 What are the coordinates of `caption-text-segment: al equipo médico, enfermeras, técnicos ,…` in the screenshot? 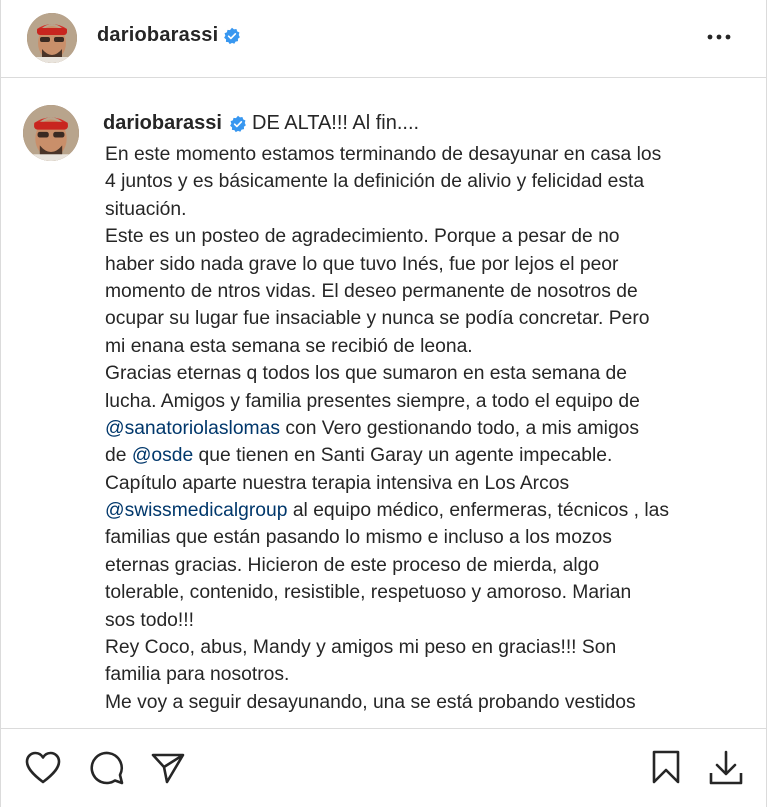 It's located at (478, 511).